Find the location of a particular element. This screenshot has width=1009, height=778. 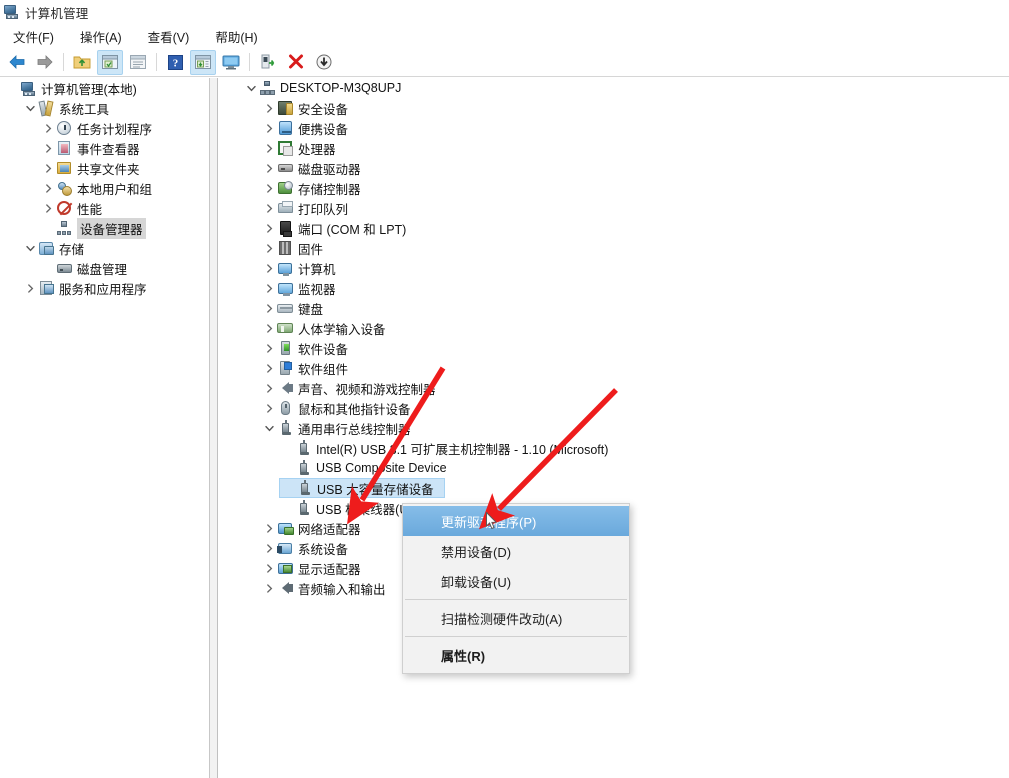

device-tree-item: 固件 is located at coordinates (635, 248).